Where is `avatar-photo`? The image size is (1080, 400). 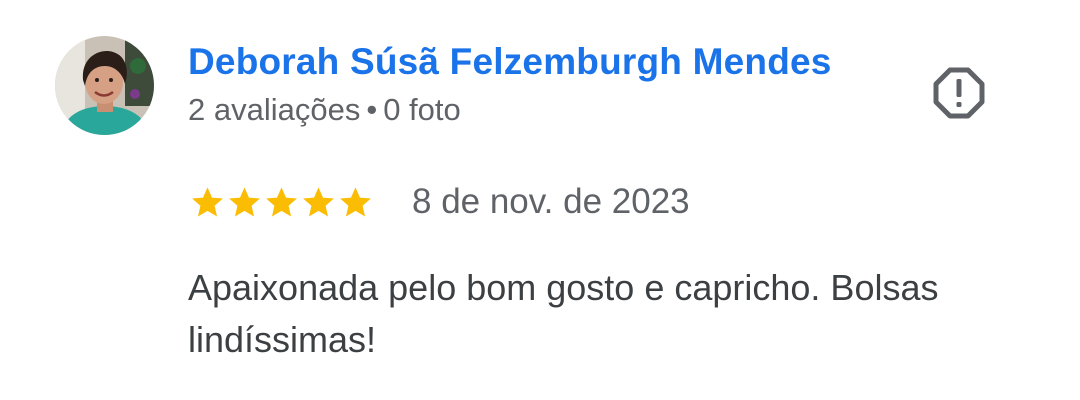
avatar-photo is located at coordinates (104, 85).